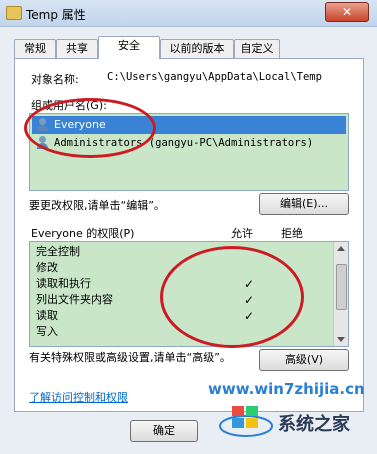 This screenshot has height=454, width=377. Describe the element at coordinates (90, 128) in the screenshot. I see `highlight-oval-groups` at that location.